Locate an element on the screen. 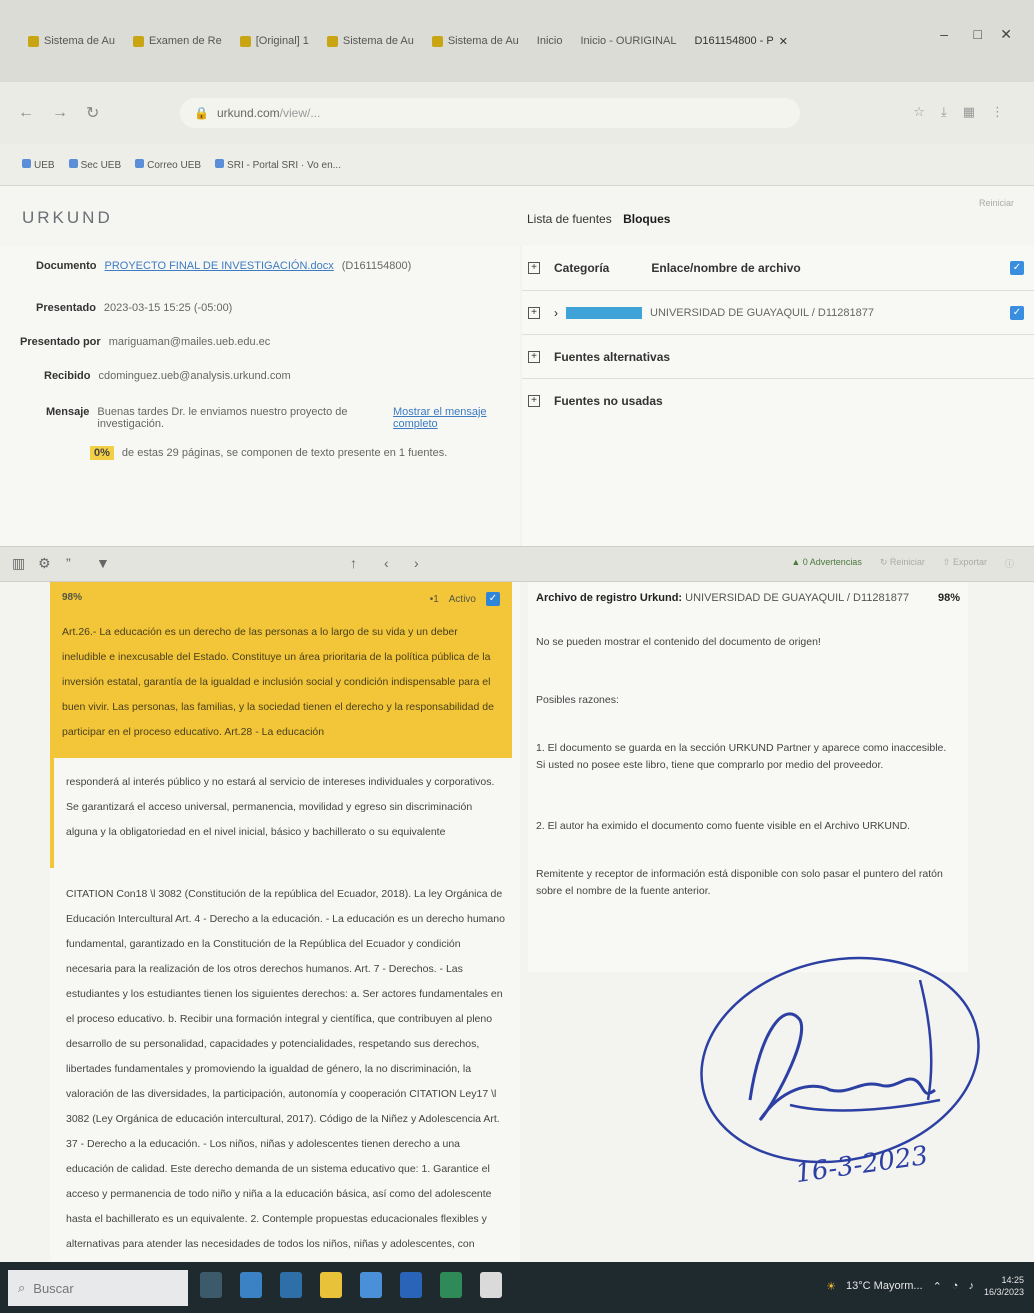 The height and width of the screenshot is (1313, 1034). file-explorer-icon is located at coordinates (331, 1285).